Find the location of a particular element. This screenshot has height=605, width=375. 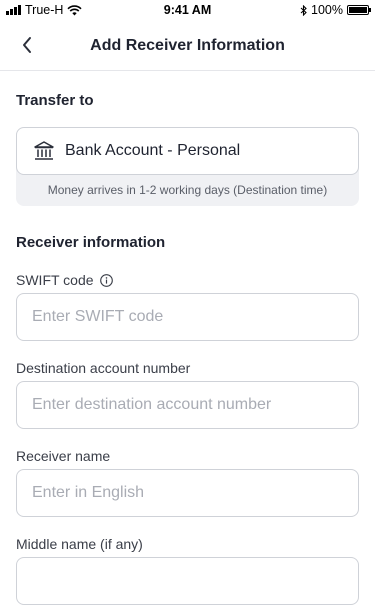

nav-header: Add Receiver Information is located at coordinates (187, 46).